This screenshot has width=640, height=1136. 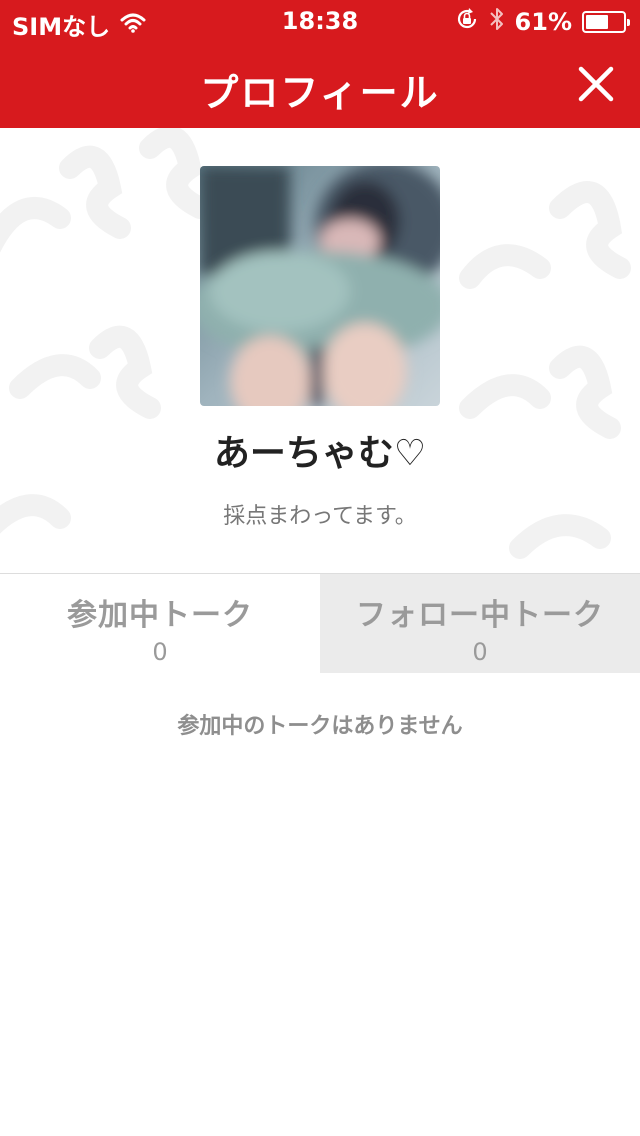 I want to click on empty-state-message: 参加中のトークはありません, so click(x=320, y=726).